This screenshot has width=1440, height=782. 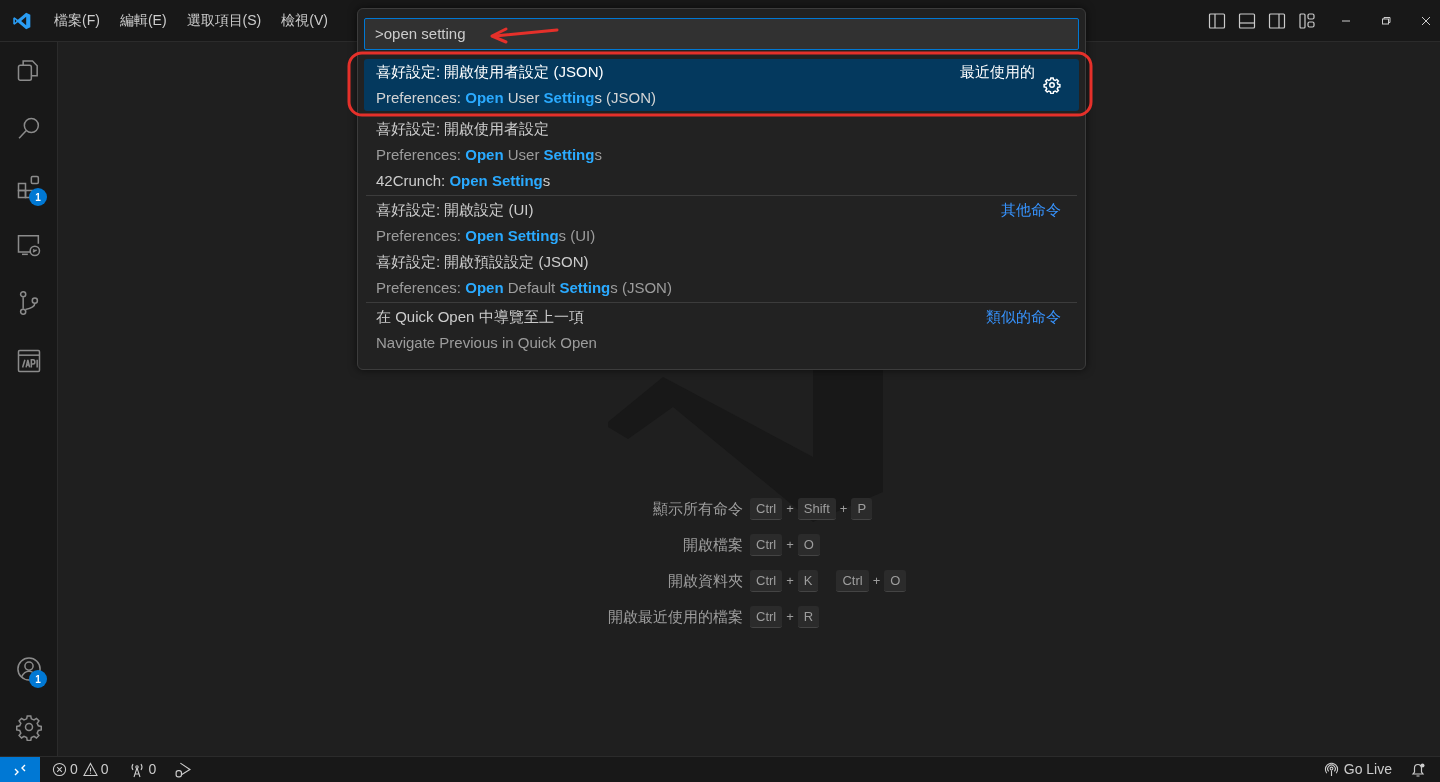 I want to click on shortcut-label: 開啟資料夾, so click(x=705, y=581).